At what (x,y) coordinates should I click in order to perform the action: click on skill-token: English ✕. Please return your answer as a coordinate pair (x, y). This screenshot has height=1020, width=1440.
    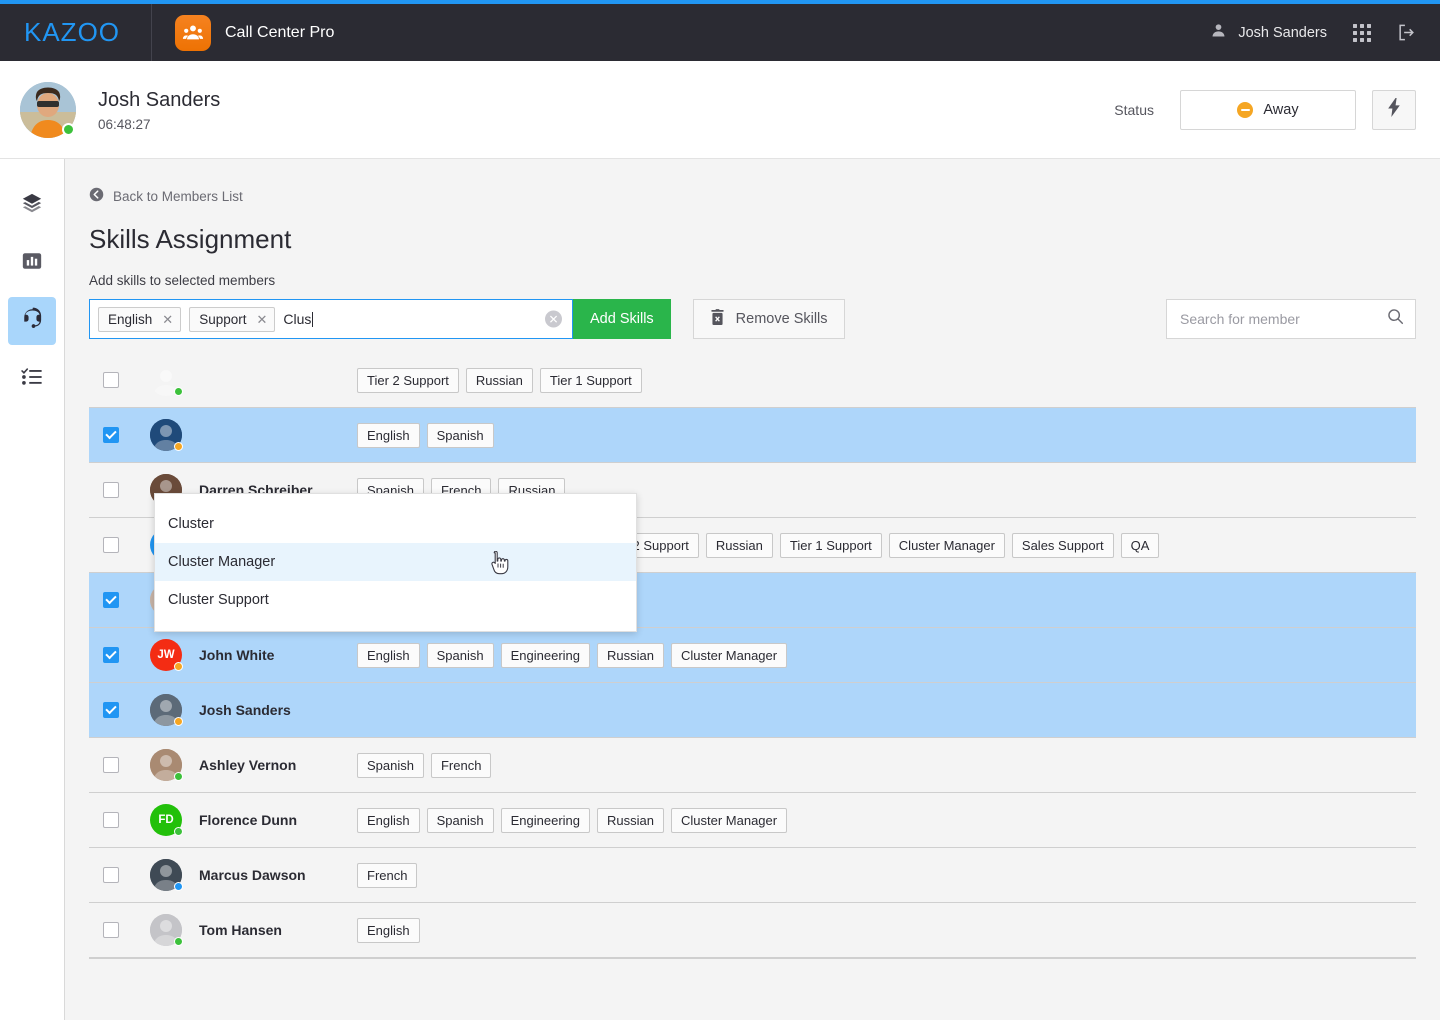
    Looking at the image, I should click on (140, 319).